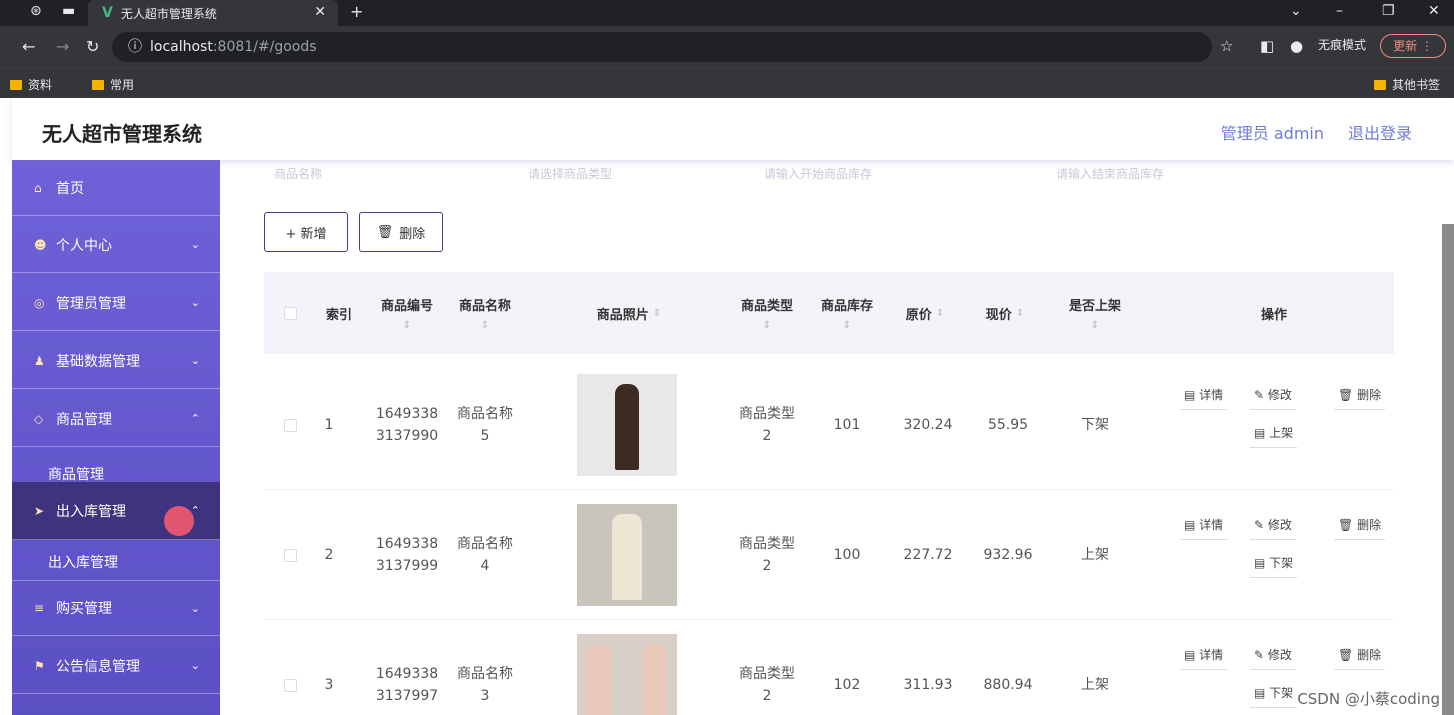  I want to click on restore-icon: ❐, so click(1388, 11).